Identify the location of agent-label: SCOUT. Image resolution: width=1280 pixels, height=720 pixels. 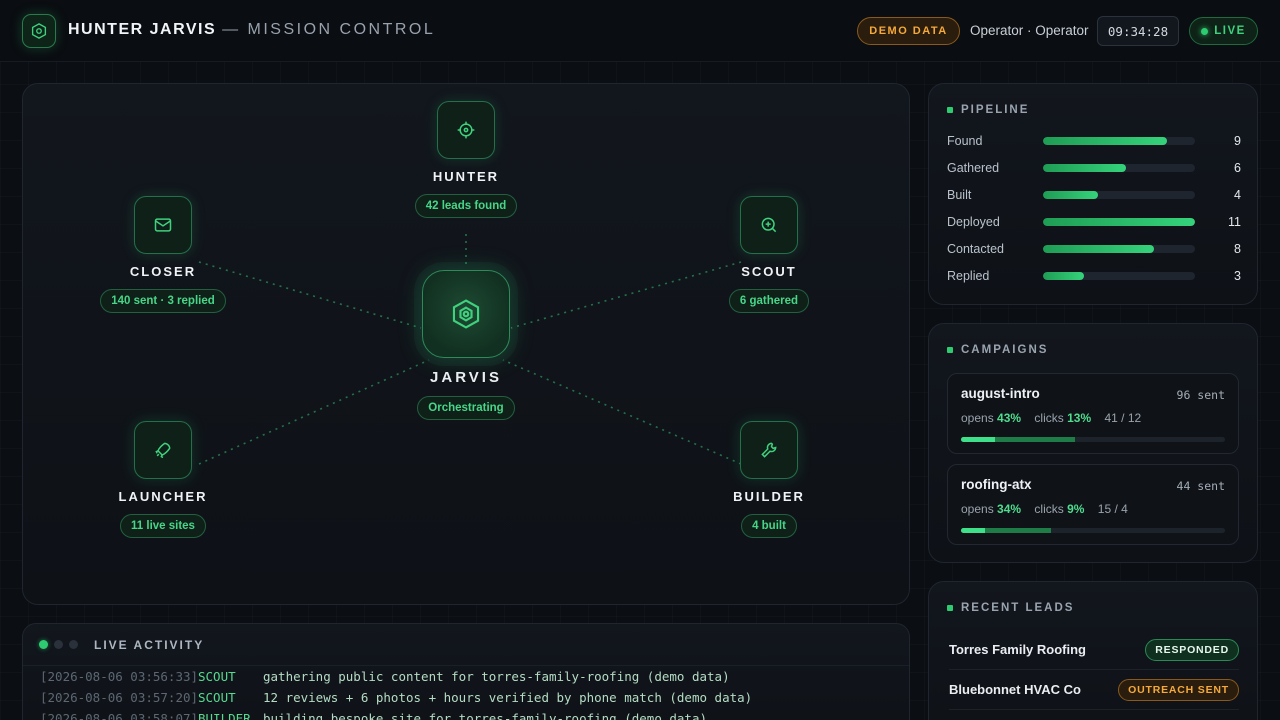
(769, 271).